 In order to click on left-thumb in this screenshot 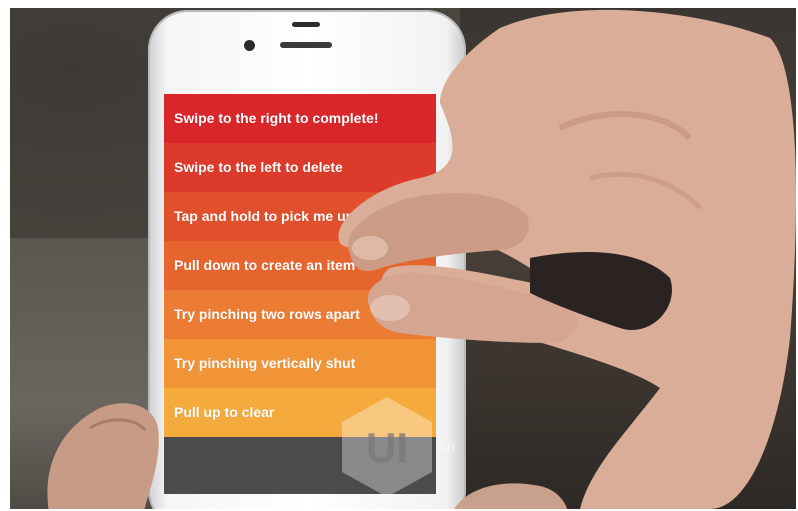, I will do `click(103, 456)`.